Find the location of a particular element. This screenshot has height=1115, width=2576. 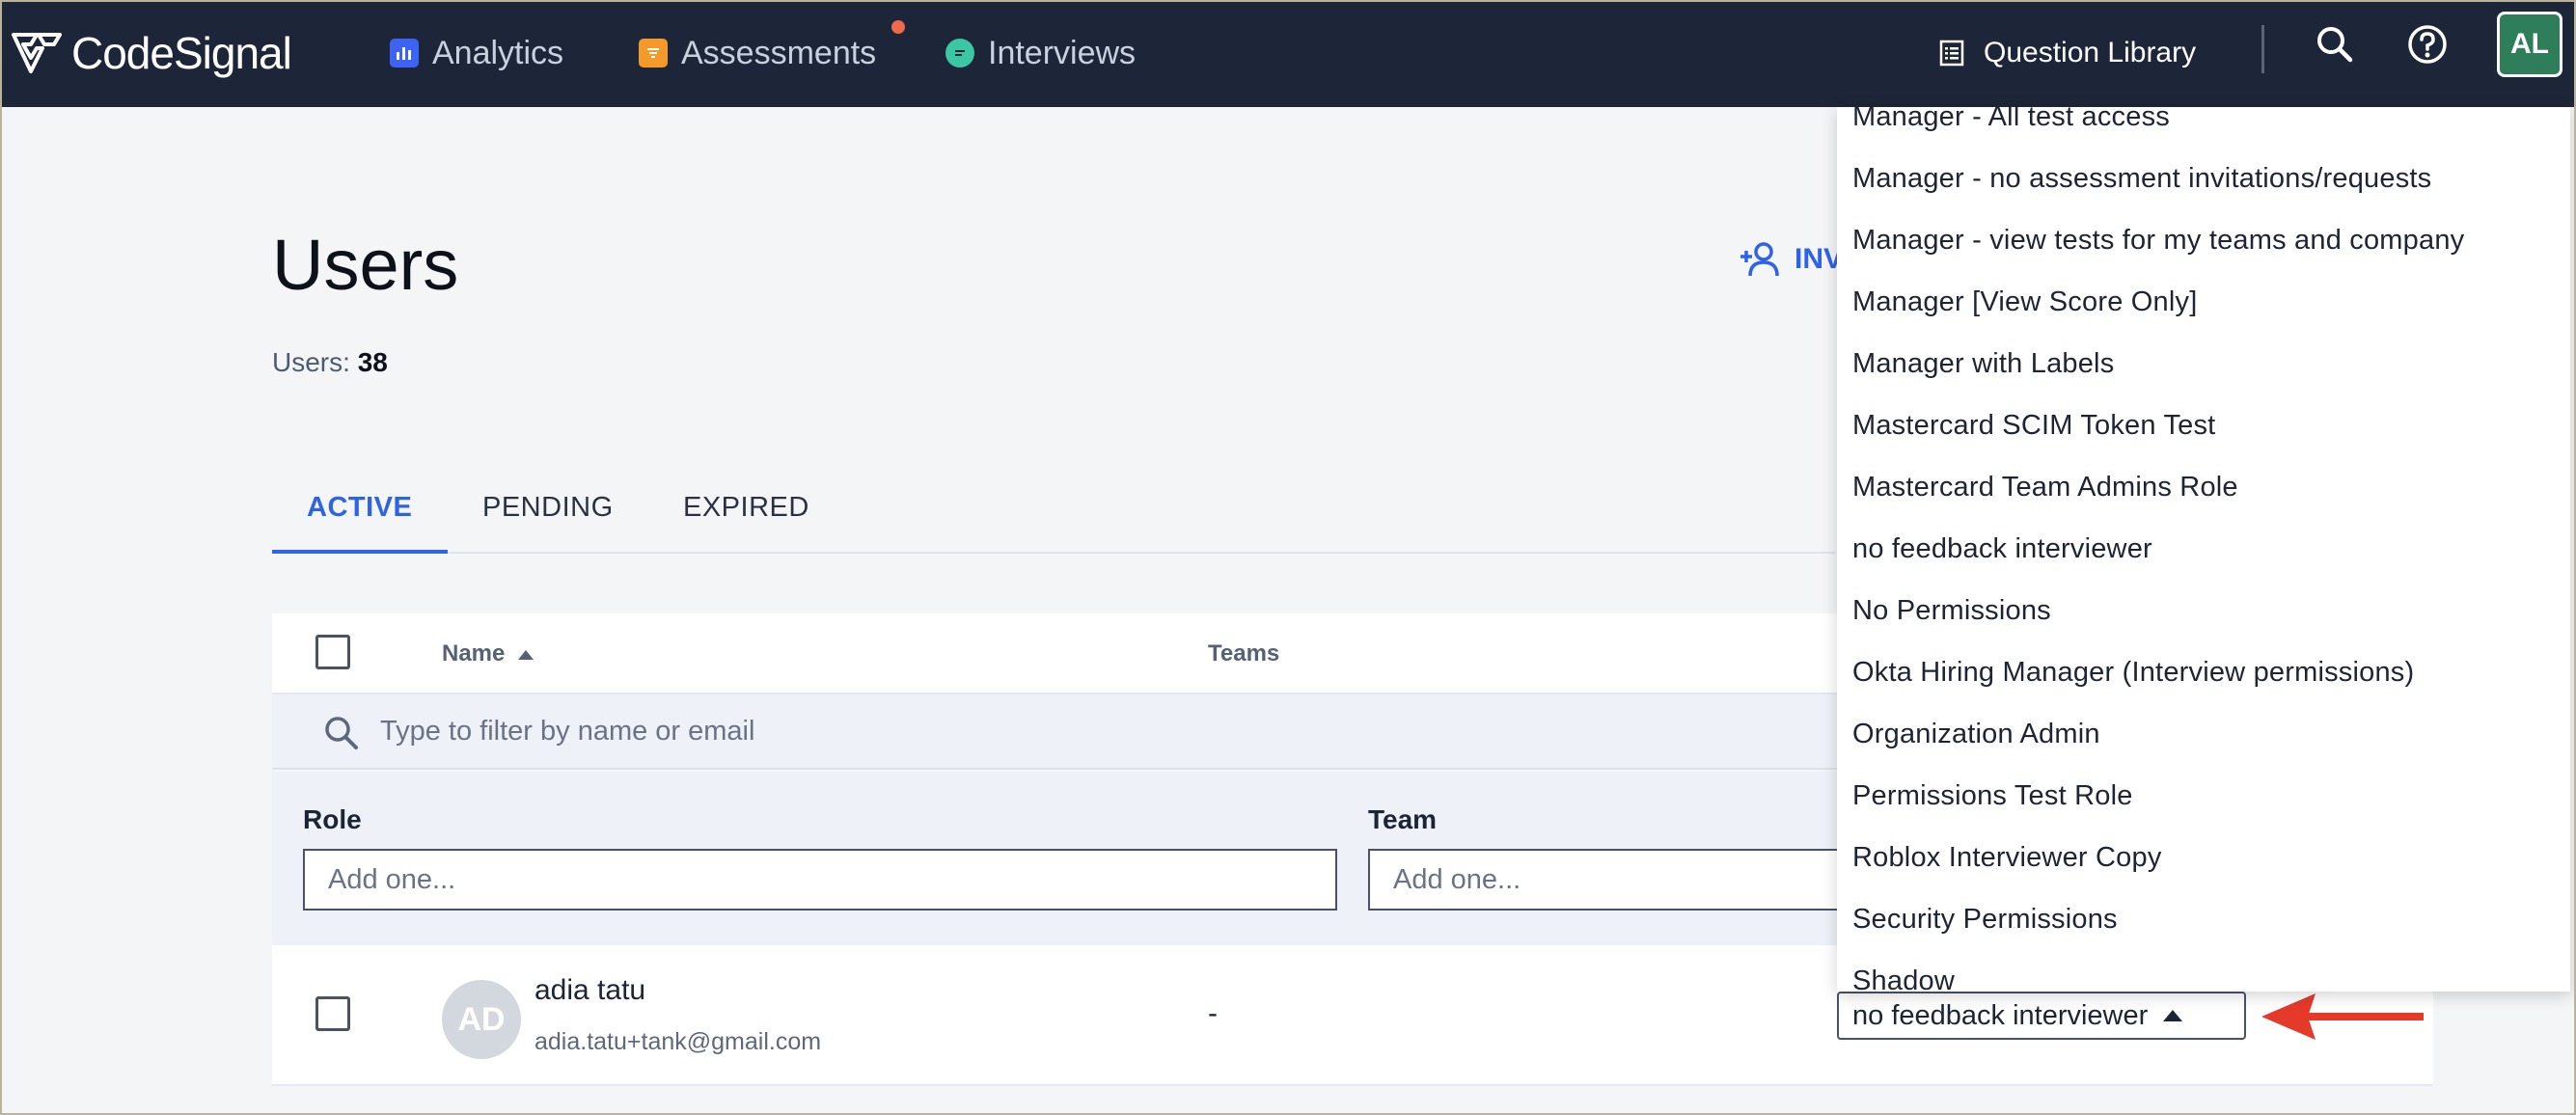

role-filter-label: Role is located at coordinates (332, 819).